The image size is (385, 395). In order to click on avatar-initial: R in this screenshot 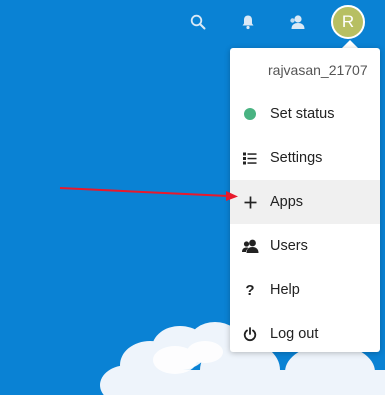, I will do `click(348, 21)`.